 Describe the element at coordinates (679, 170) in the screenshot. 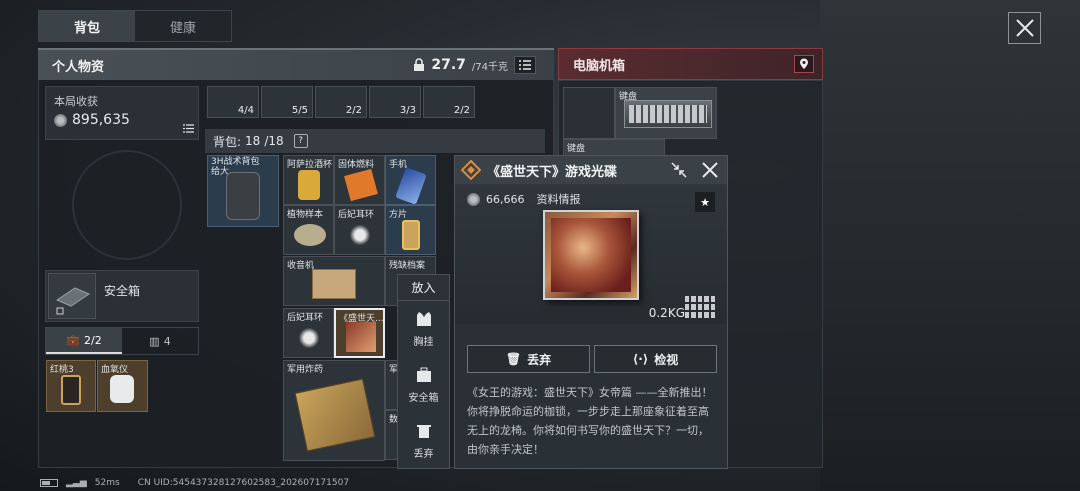

I see `collapse-icon` at that location.